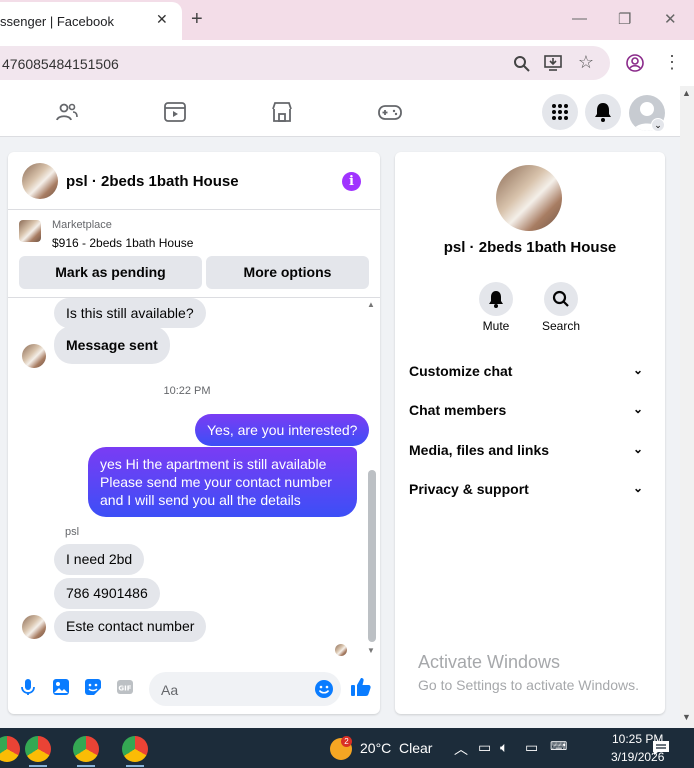  I want to click on chevron-up-icon: ︿, so click(461, 749).